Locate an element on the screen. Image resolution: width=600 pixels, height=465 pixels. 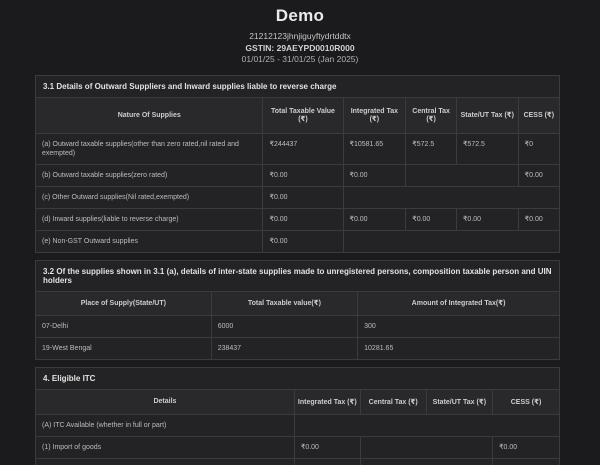
section-4-title: 4. Eligible ITC is located at coordinates (297, 379).